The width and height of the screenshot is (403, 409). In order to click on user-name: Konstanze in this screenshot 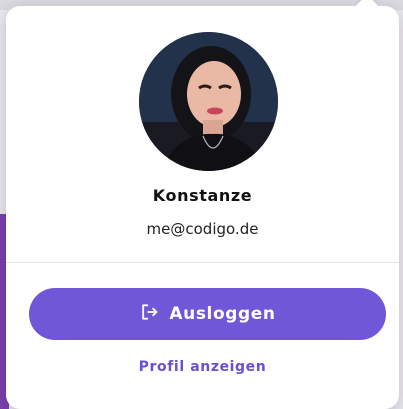, I will do `click(202, 195)`.